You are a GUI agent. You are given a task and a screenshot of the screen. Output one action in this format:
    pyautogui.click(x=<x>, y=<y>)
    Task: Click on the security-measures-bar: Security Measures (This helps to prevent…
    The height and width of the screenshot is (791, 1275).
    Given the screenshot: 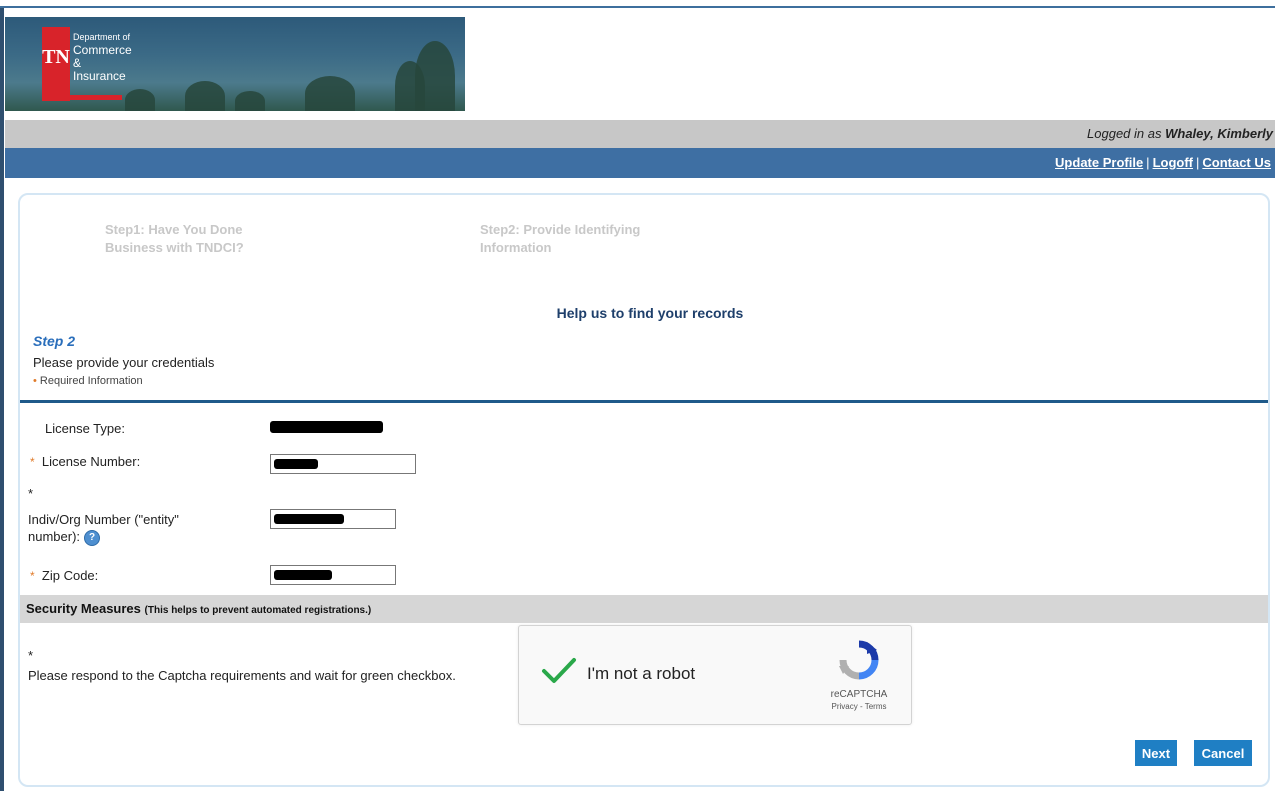 What is the action you would take?
    pyautogui.click(x=644, y=609)
    